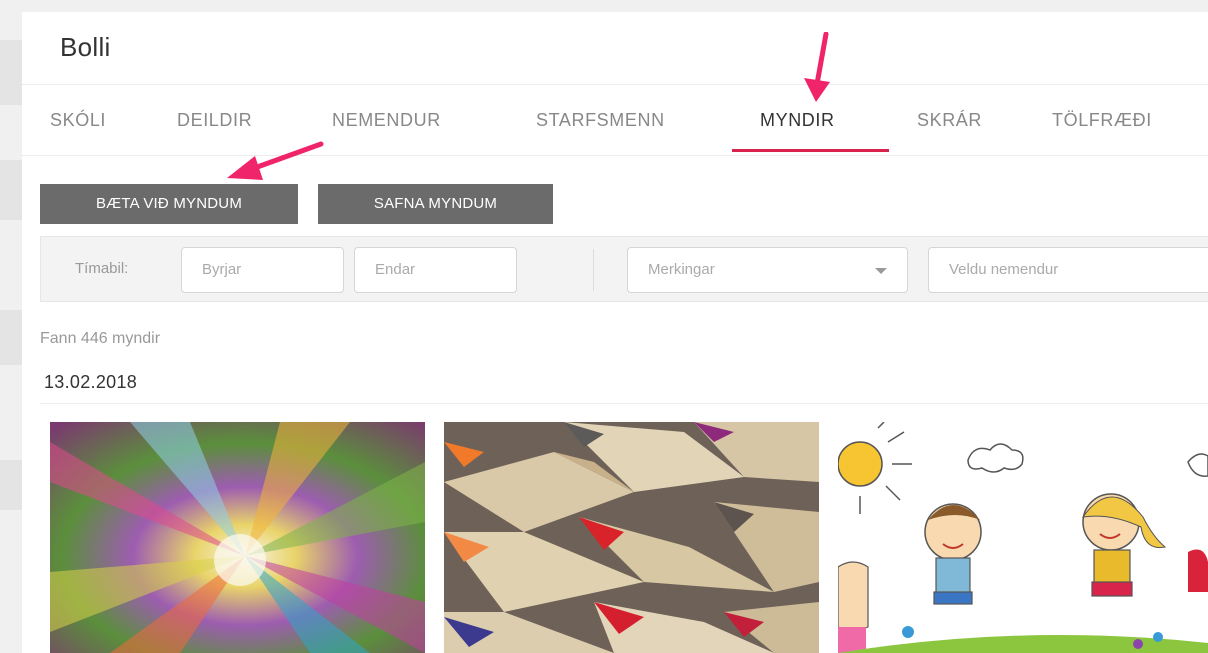 Image resolution: width=1208 pixels, height=653 pixels. What do you see at coordinates (100, 338) in the screenshot?
I see `result-count: Fann 446 myndir` at bounding box center [100, 338].